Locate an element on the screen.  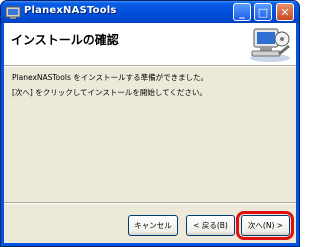
close-button: ✕ is located at coordinates (285, 12).